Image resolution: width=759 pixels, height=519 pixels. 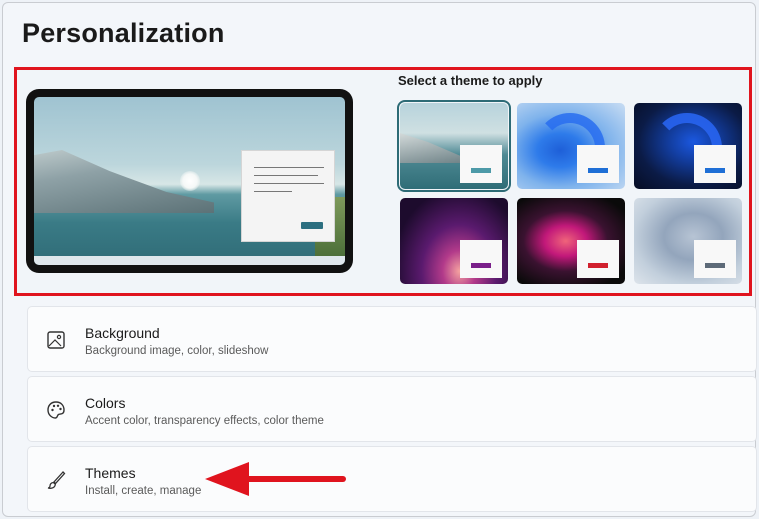 I want to click on annotation-arrow-icon, so click(x=275, y=479).